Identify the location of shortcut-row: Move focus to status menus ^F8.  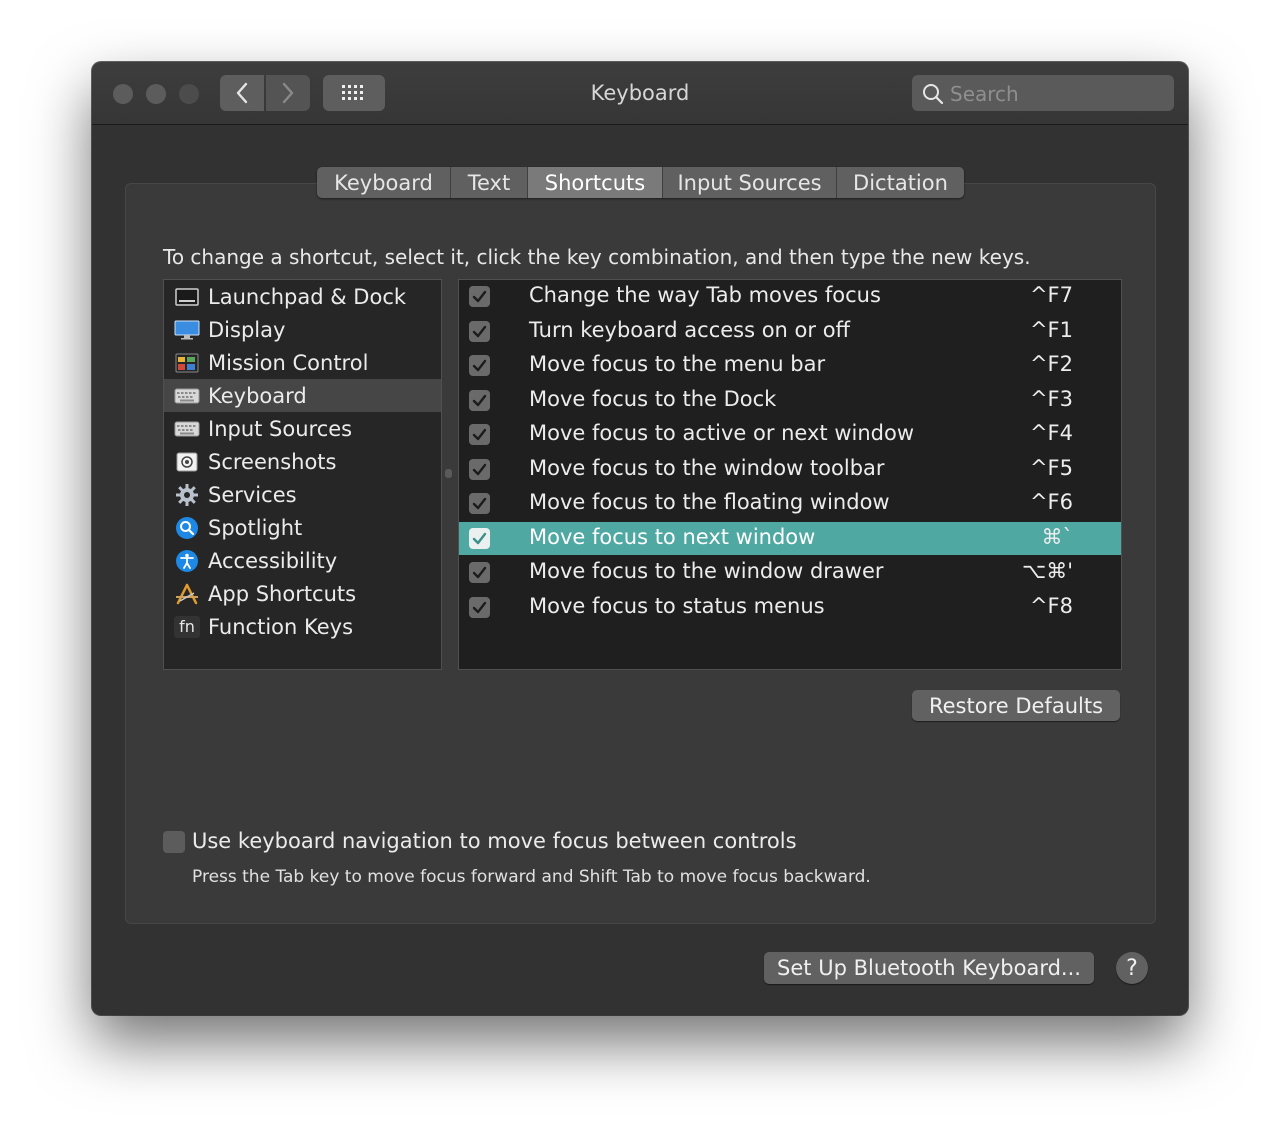
(790, 607).